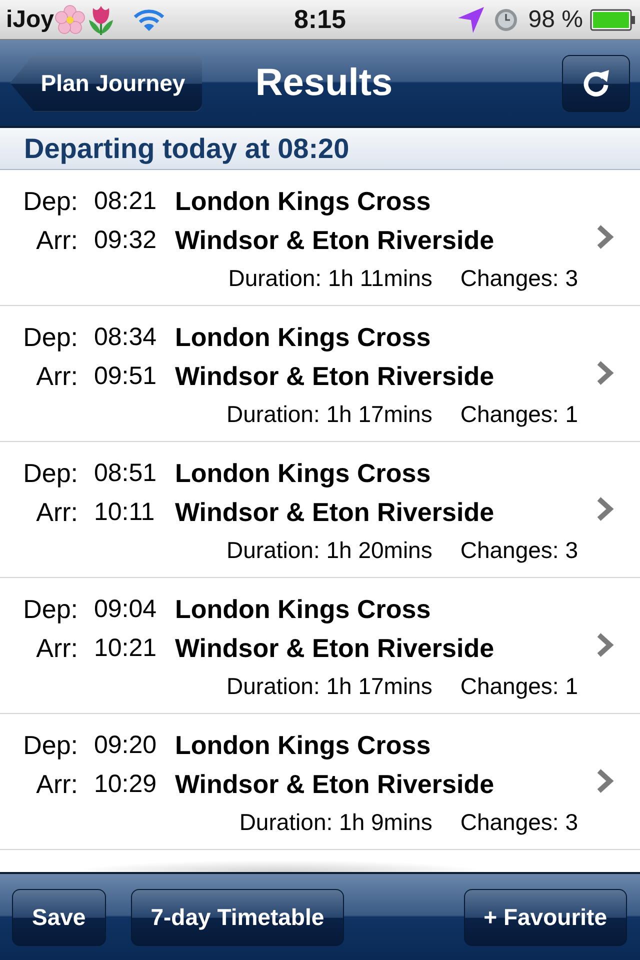 The width and height of the screenshot is (640, 960). What do you see at coordinates (335, 822) in the screenshot?
I see `duration-text: Duration: 1h 9mins` at bounding box center [335, 822].